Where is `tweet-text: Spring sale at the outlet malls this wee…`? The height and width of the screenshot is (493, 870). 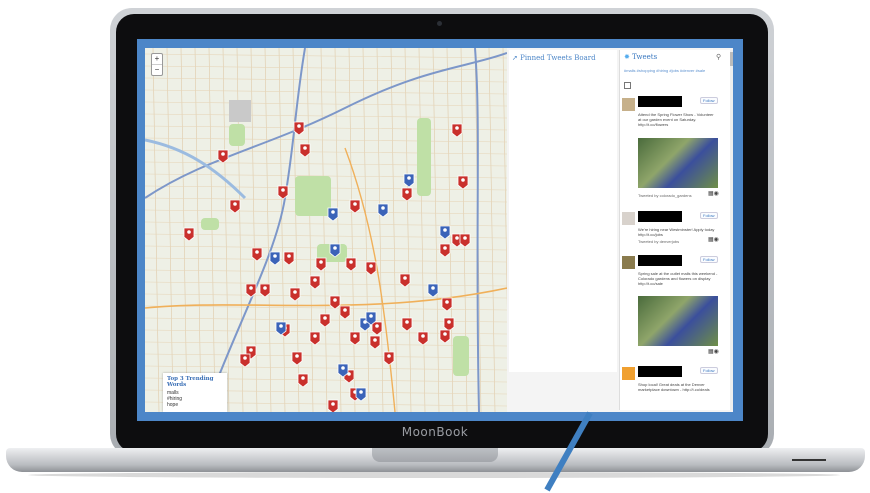
tweet-text: Spring sale at the outlet malls this wee… is located at coordinates (678, 278).